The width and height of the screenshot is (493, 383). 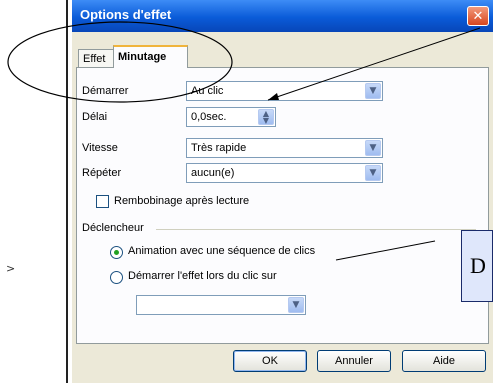 I want to click on demarrer-value: Au clic, so click(x=207, y=91).